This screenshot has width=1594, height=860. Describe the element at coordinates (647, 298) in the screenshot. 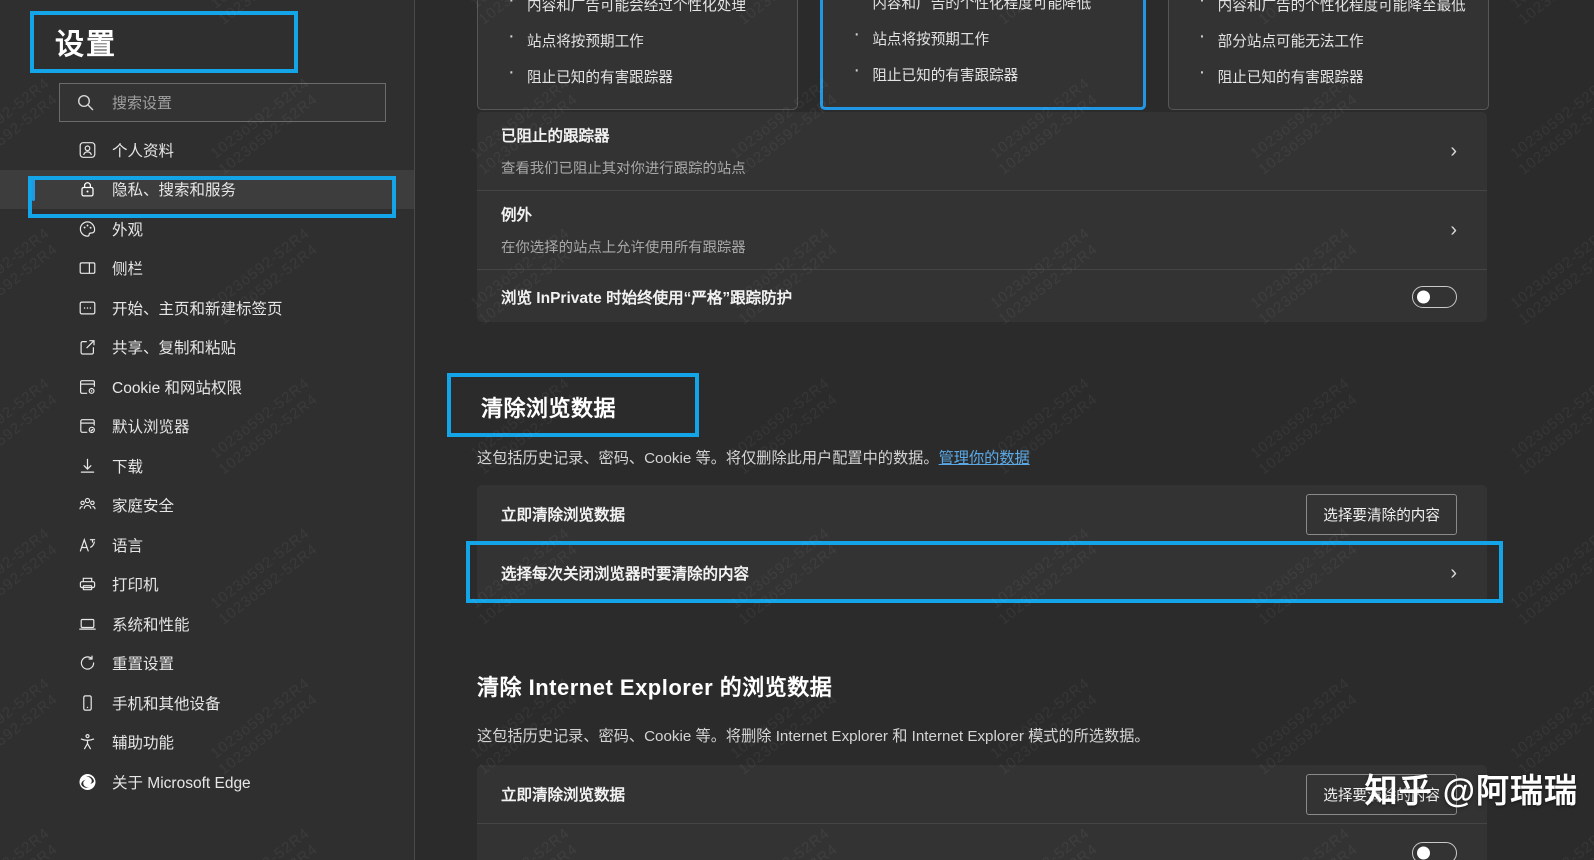

I see `row-title: 浏览 InPrivate 时始终使用“严格”跟踪防护` at that location.